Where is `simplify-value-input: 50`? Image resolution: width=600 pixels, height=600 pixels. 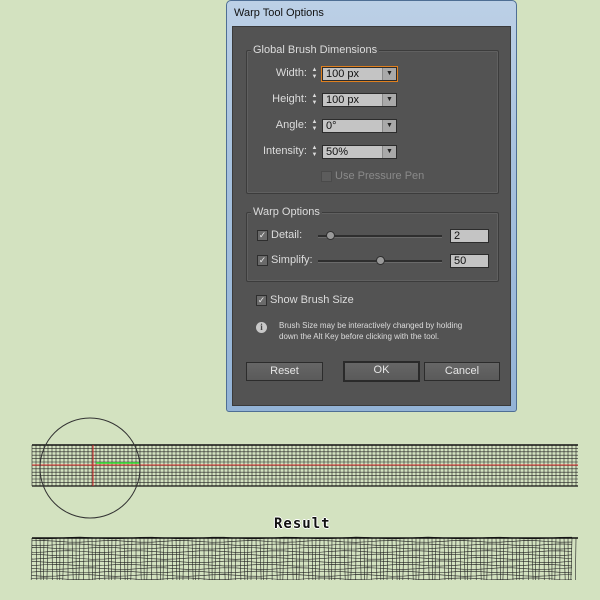
simplify-value-input: 50 is located at coordinates (469, 261).